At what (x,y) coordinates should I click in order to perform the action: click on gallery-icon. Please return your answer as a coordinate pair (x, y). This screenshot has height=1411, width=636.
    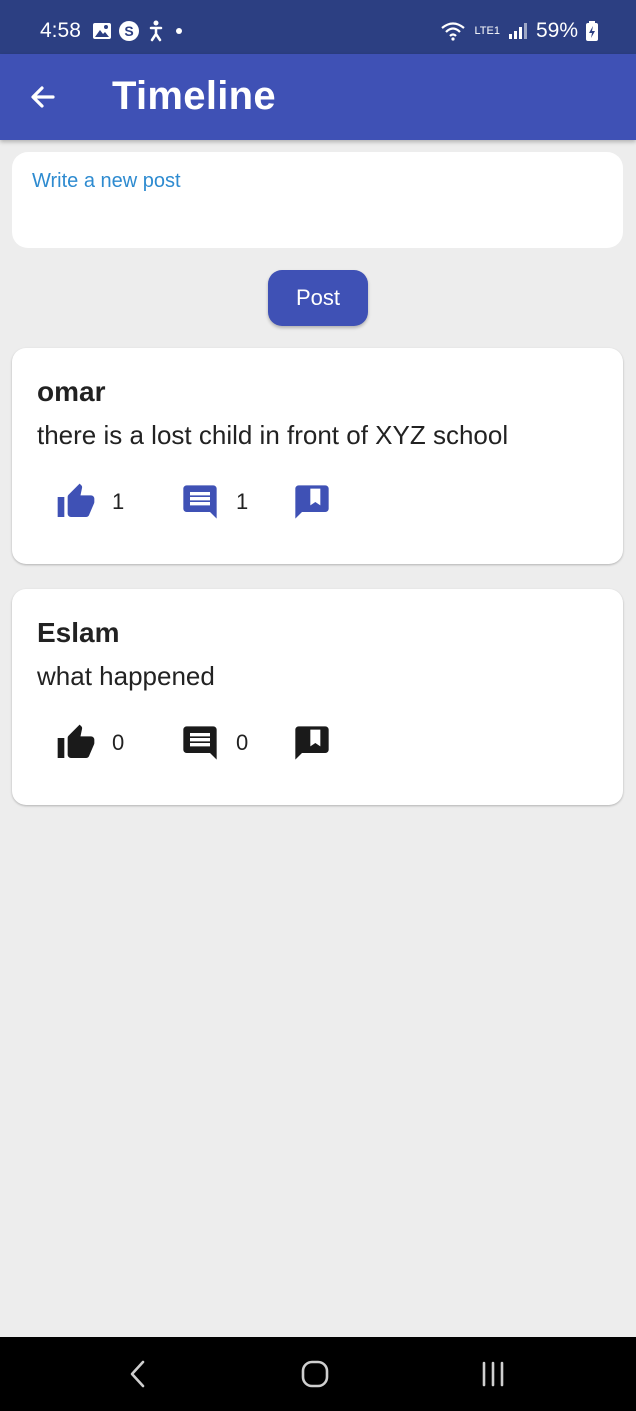
    Looking at the image, I should click on (102, 31).